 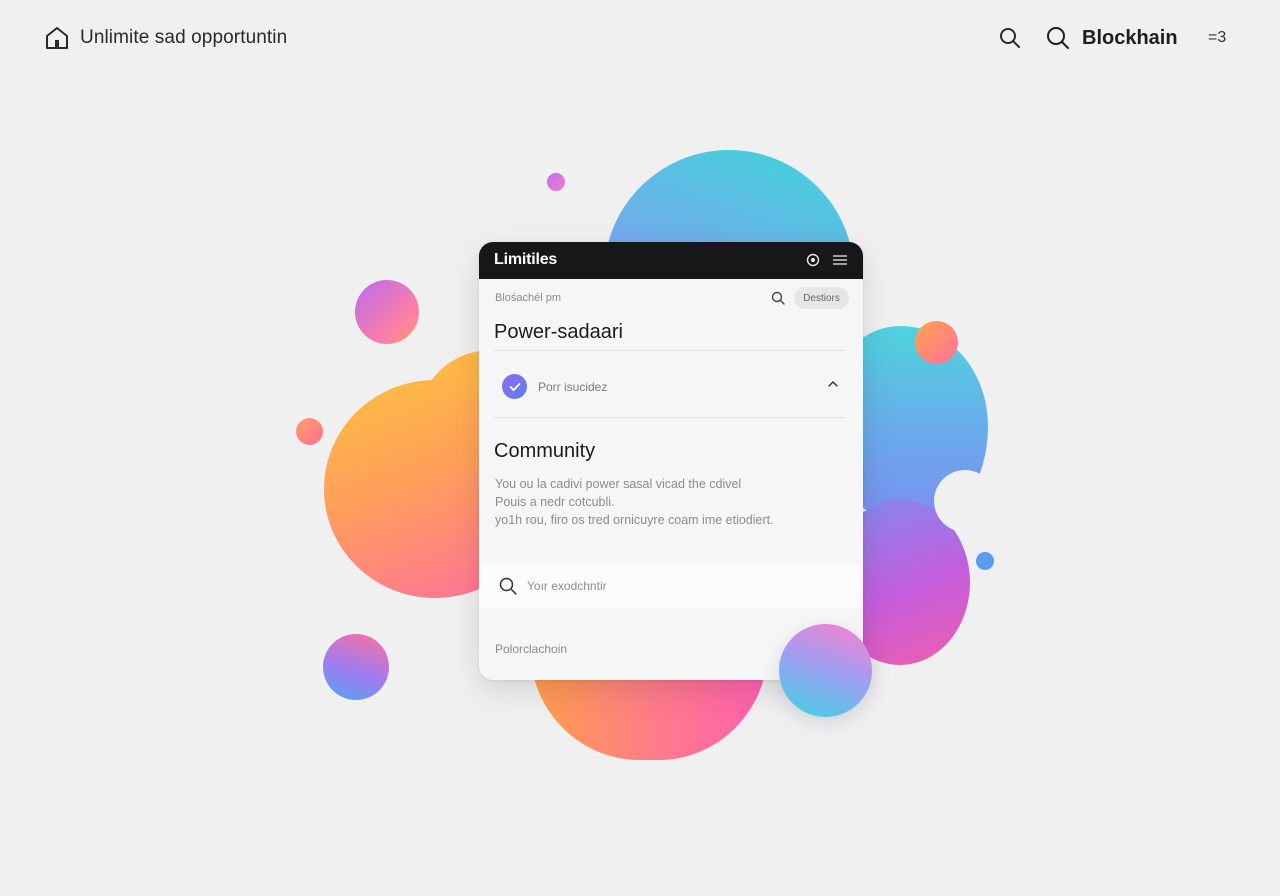 I want to click on accordion-item: Porr isucidez, so click(x=670, y=387).